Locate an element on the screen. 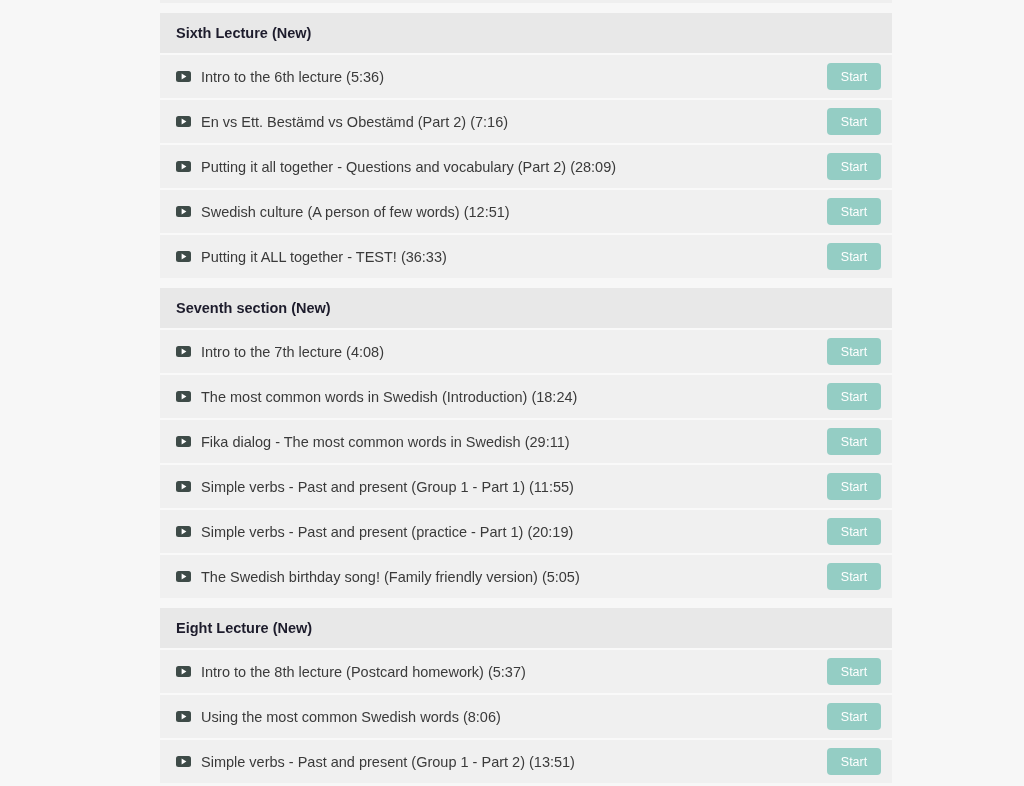 The width and height of the screenshot is (1024, 786). section-header: Eight Lecture (New) is located at coordinates (526, 628).